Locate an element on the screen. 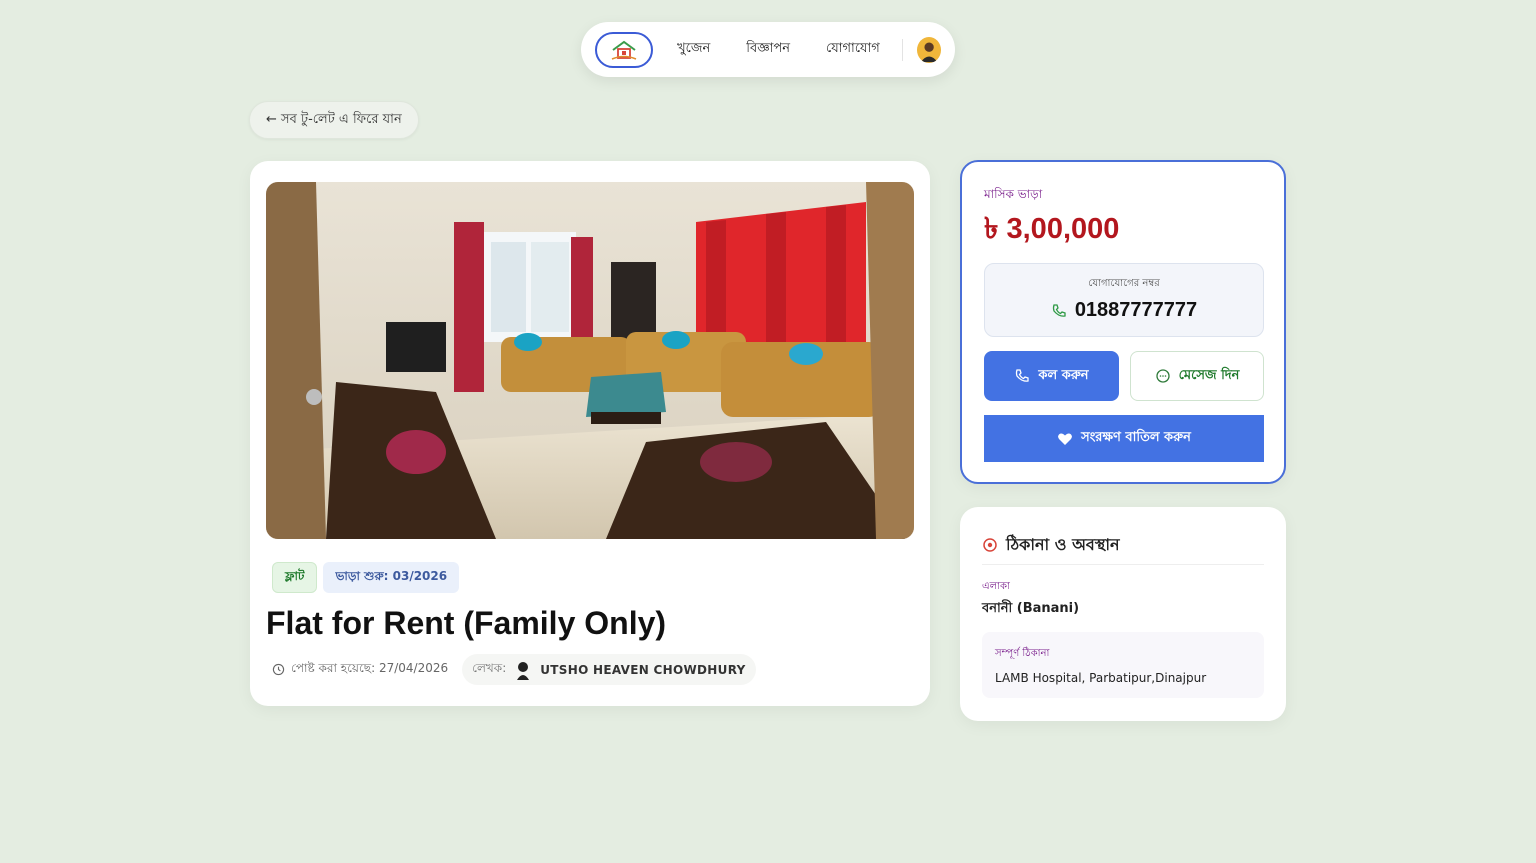 This screenshot has height=863, width=1536. author-chip: লেখক: UTSHO HEAVEN CHOWDHURY is located at coordinates (609, 669).